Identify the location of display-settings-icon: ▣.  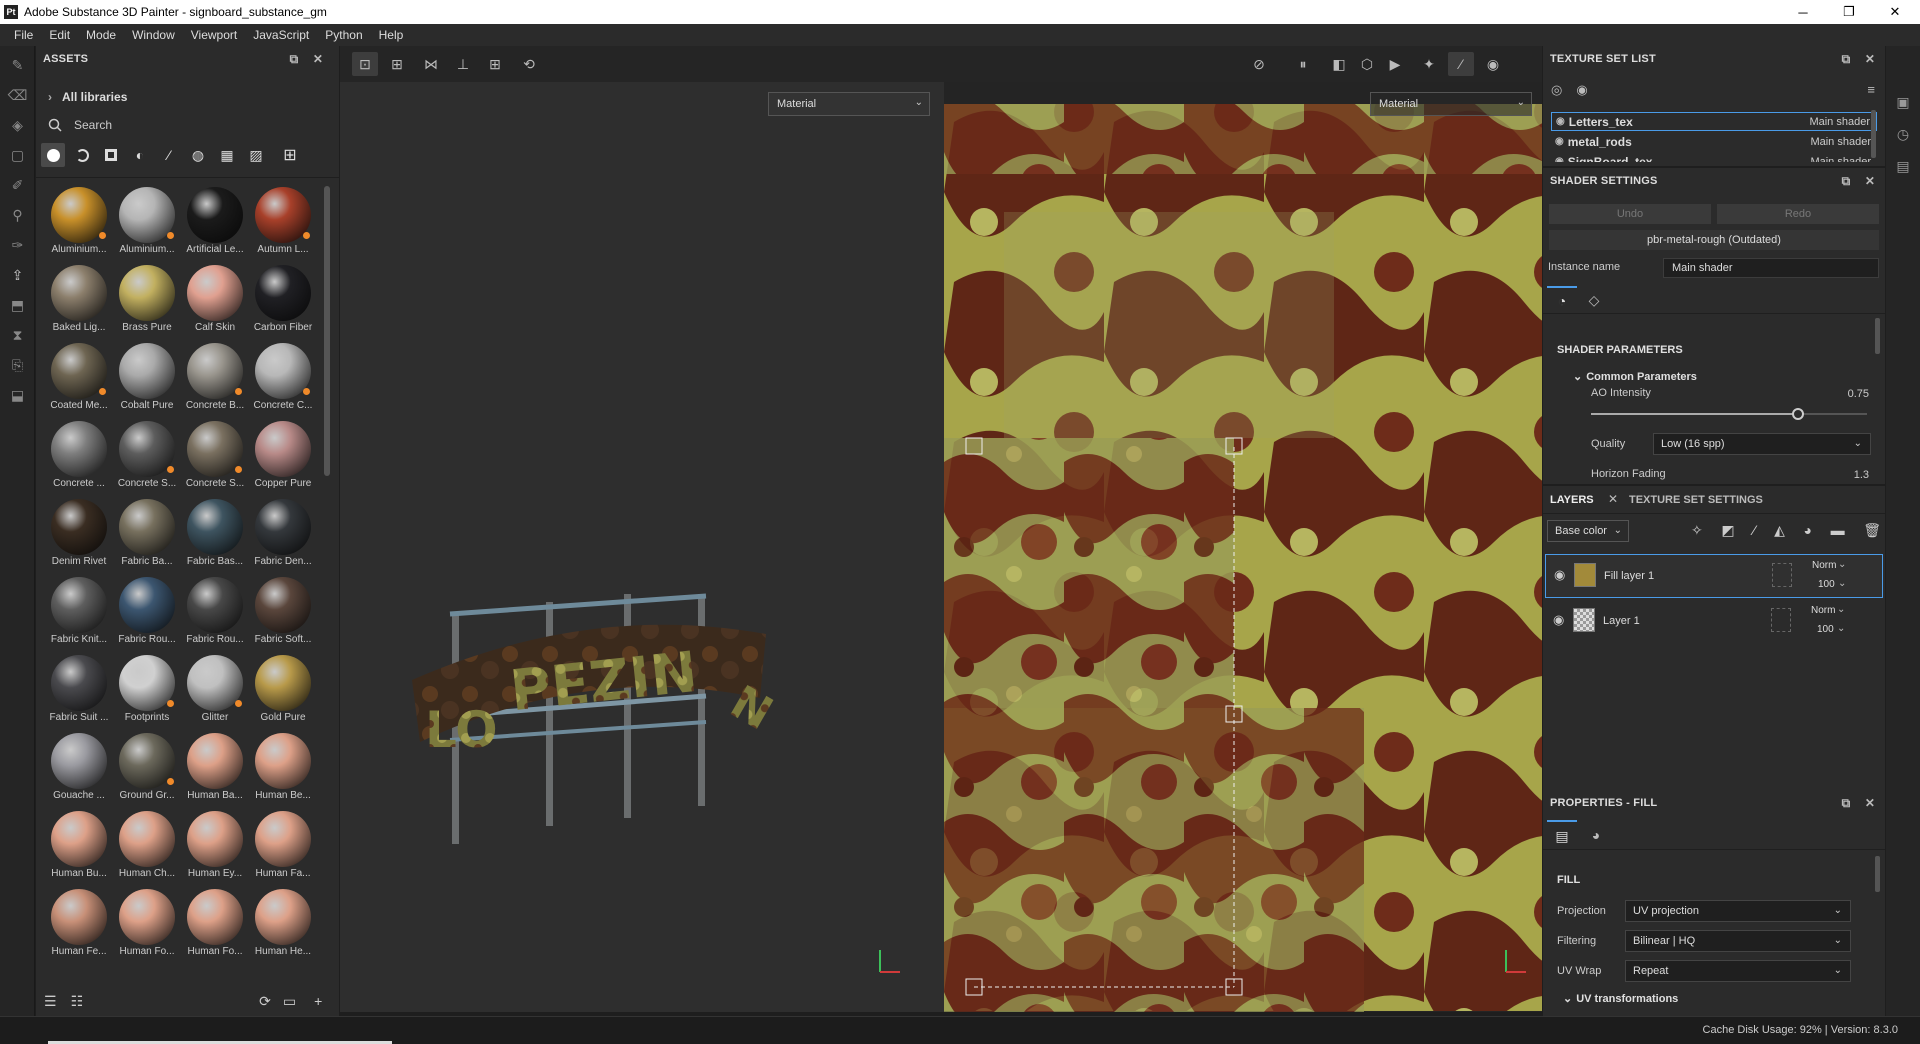
(1903, 102).